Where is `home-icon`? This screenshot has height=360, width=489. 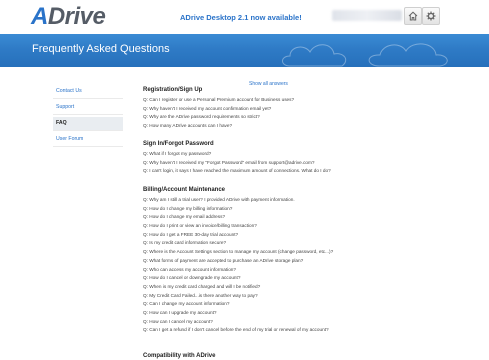
home-icon is located at coordinates (413, 16).